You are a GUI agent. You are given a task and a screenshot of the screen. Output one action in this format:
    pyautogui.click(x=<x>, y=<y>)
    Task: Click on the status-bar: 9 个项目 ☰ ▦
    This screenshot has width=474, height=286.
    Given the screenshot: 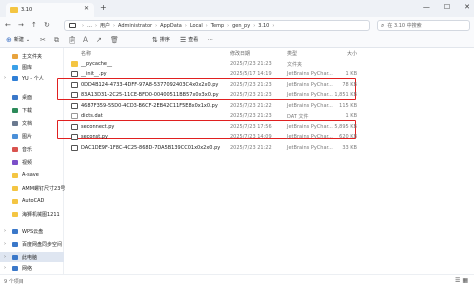 What is the action you would take?
    pyautogui.click(x=237, y=280)
    